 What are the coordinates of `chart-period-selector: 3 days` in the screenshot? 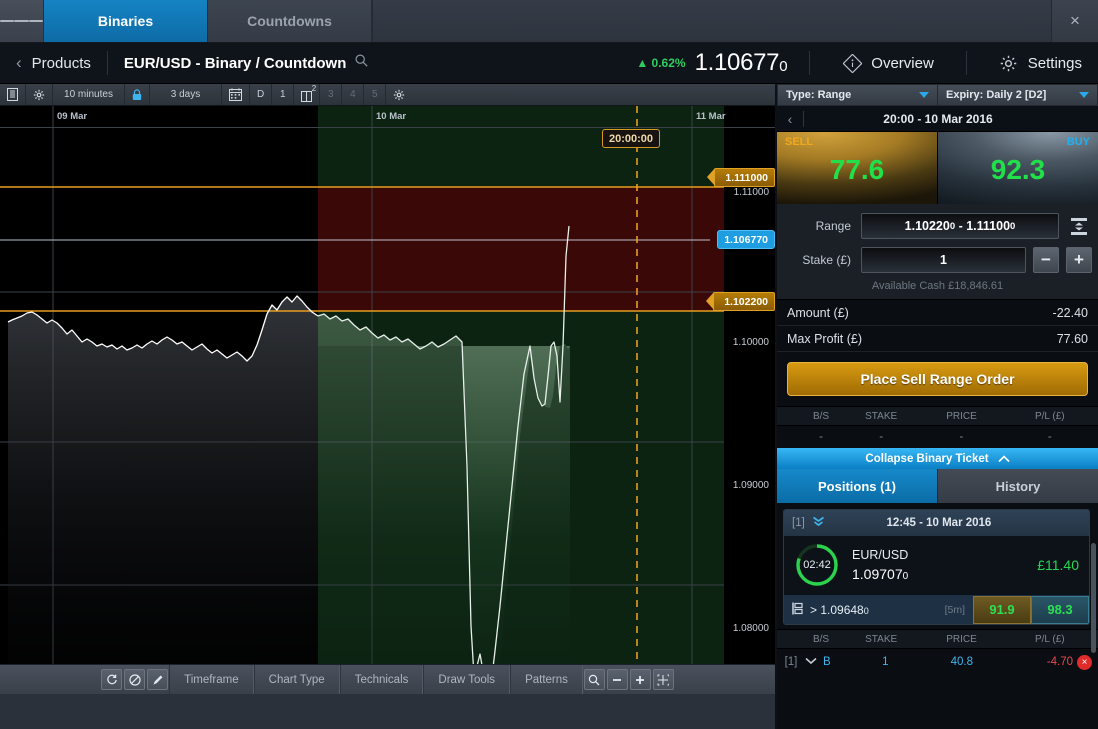 It's located at (186, 94).